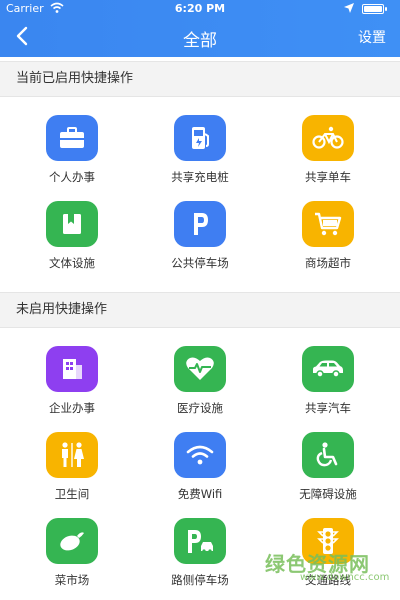  What do you see at coordinates (200, 541) in the screenshot?
I see `roadside-parking-icon` at bounding box center [200, 541].